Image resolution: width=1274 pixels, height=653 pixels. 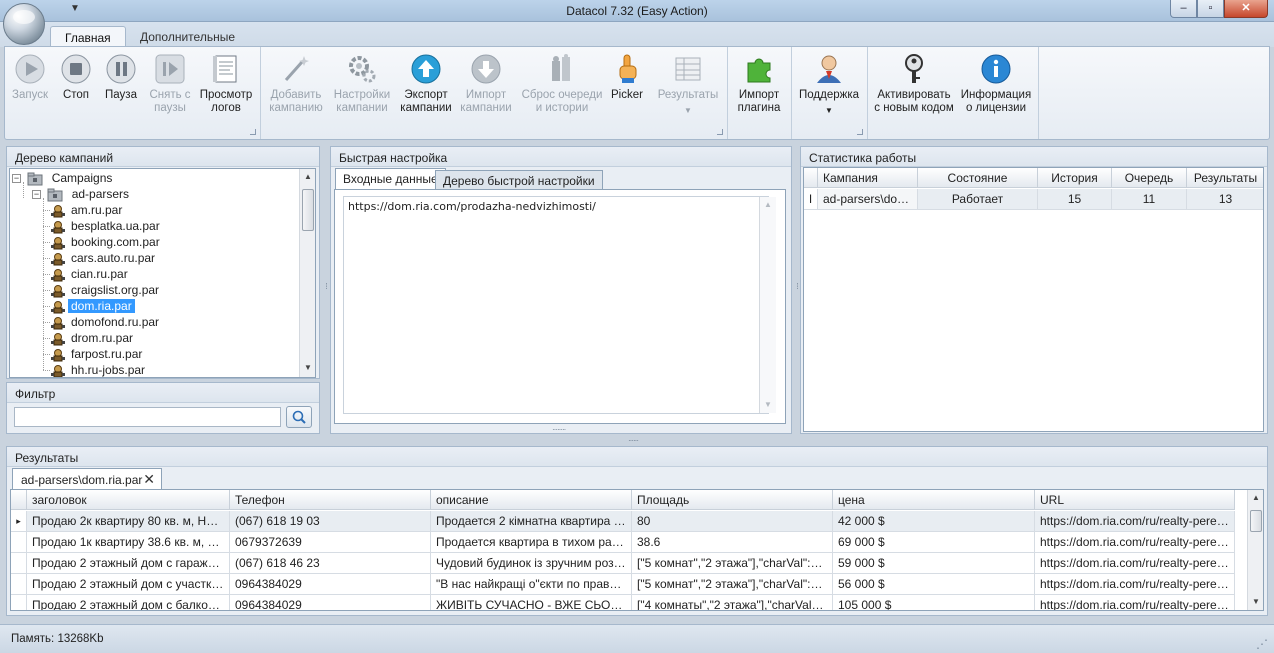 What do you see at coordinates (330, 500) in the screenshot?
I see `results-col-header: Телефон` at bounding box center [330, 500].